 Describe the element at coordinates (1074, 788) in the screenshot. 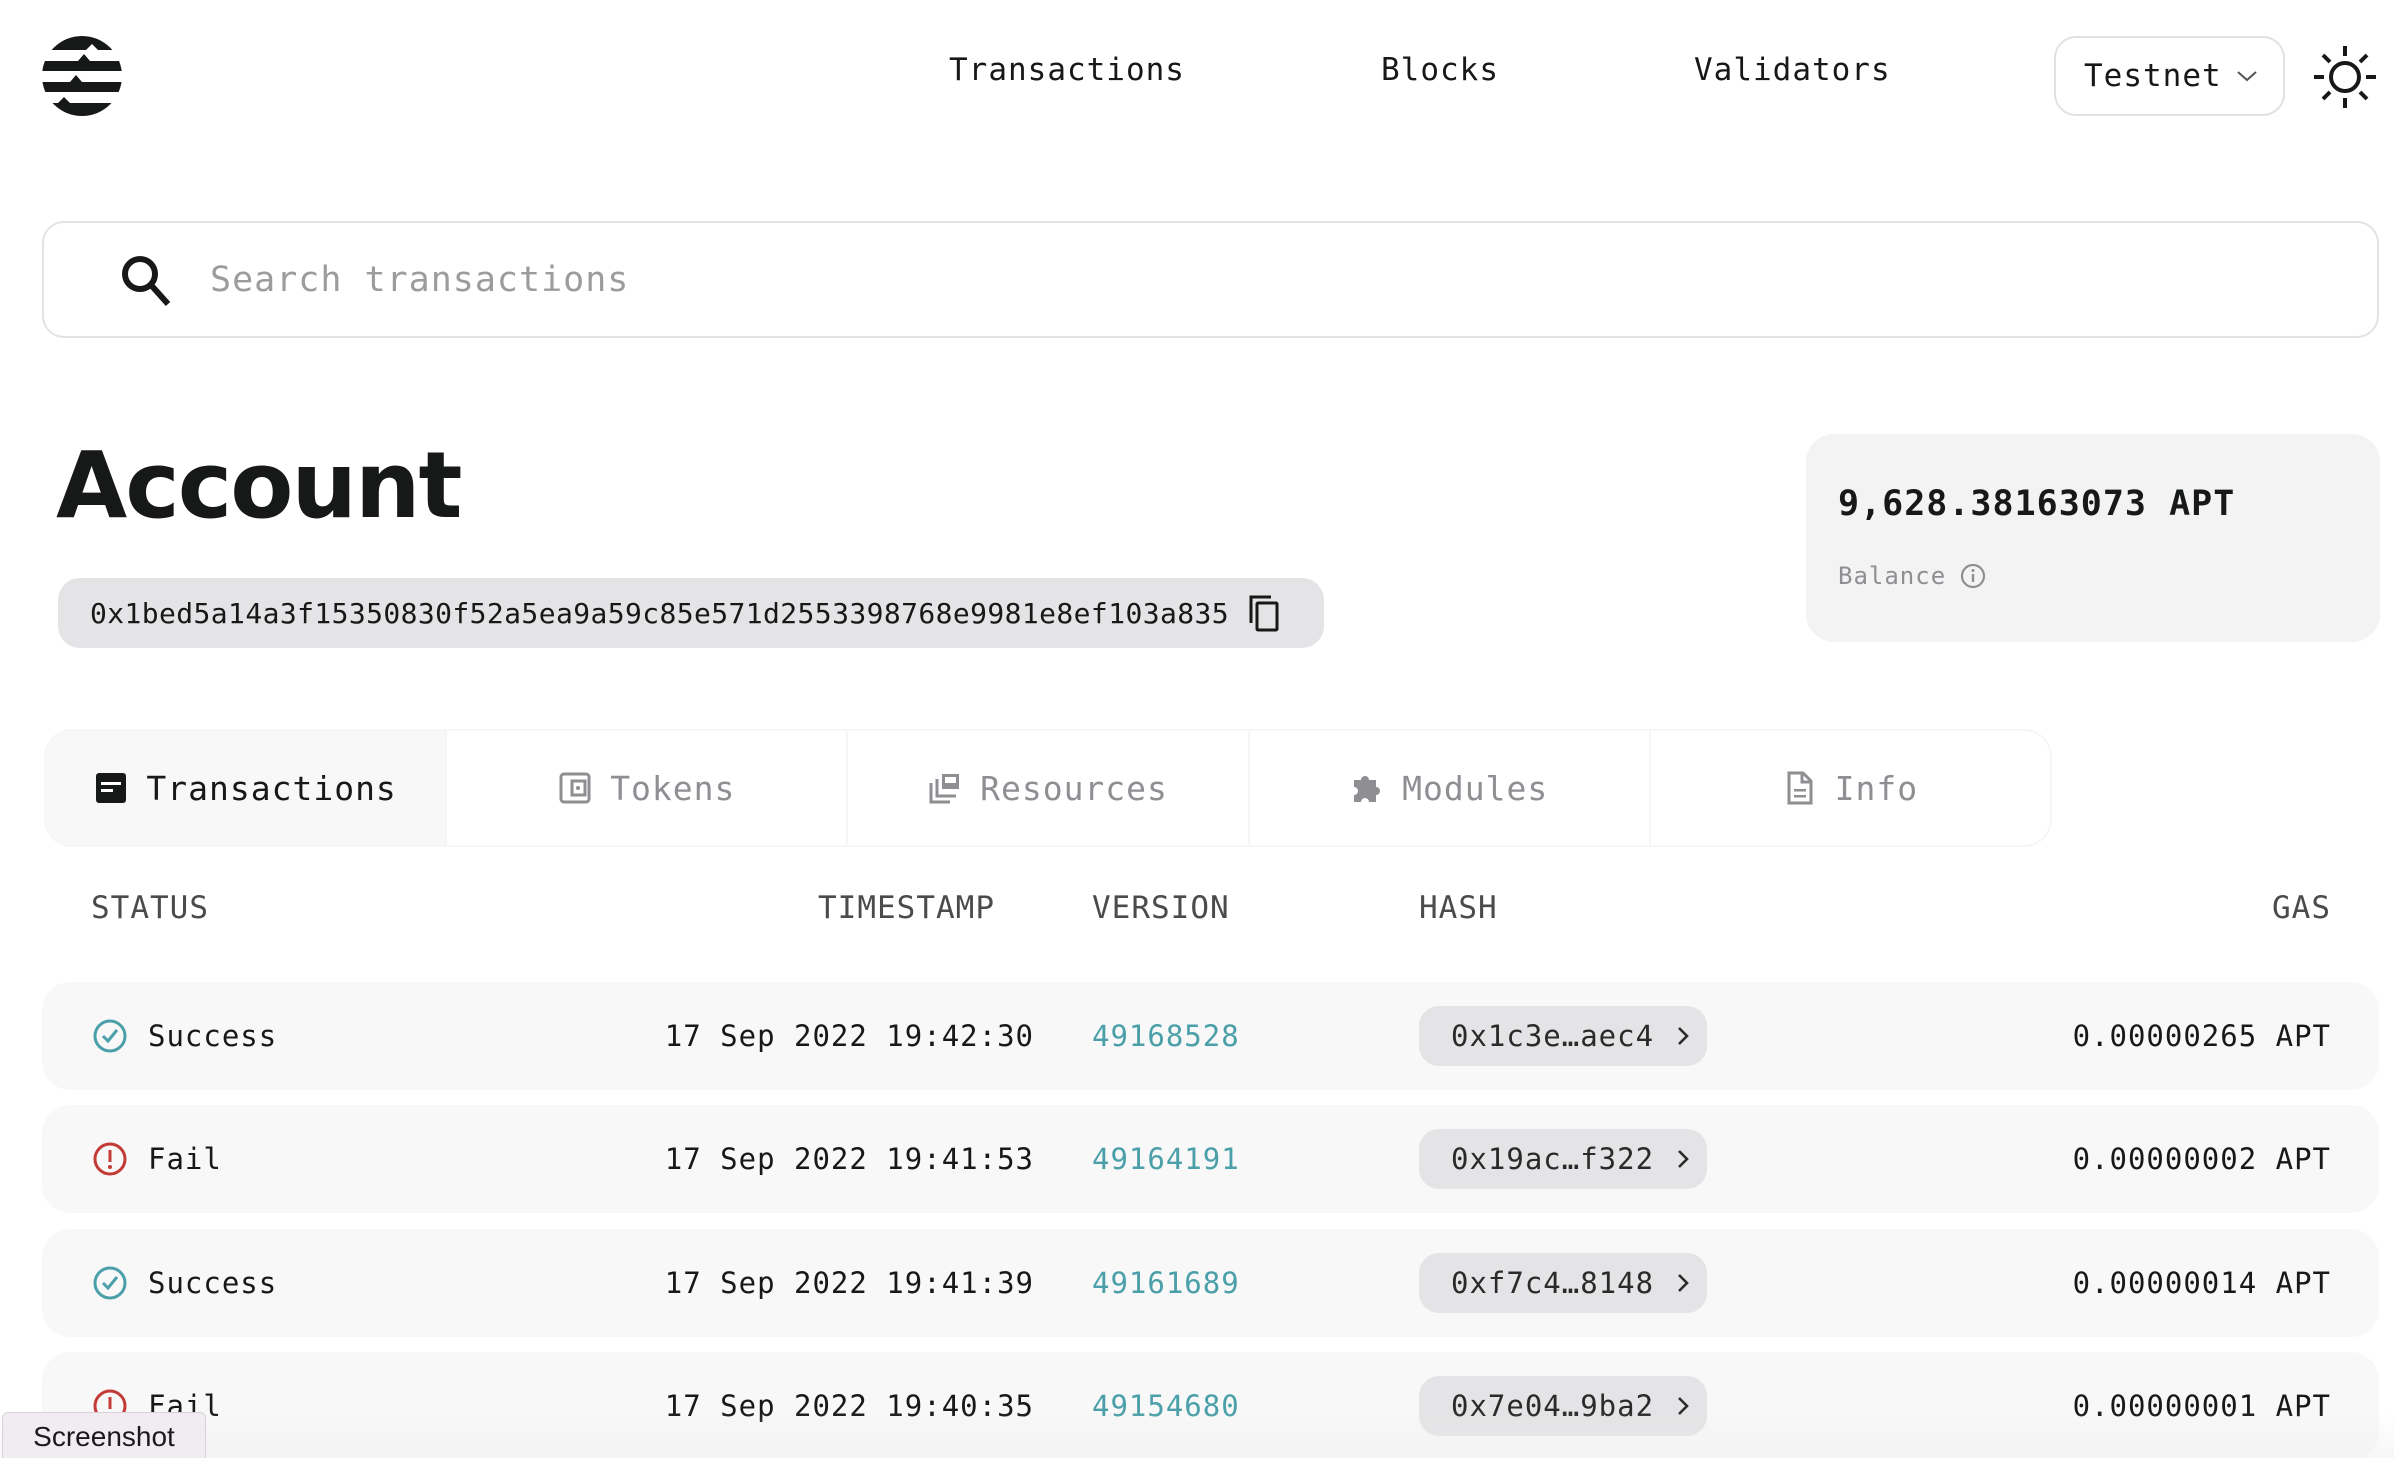

I see `tab-label: Resources` at that location.